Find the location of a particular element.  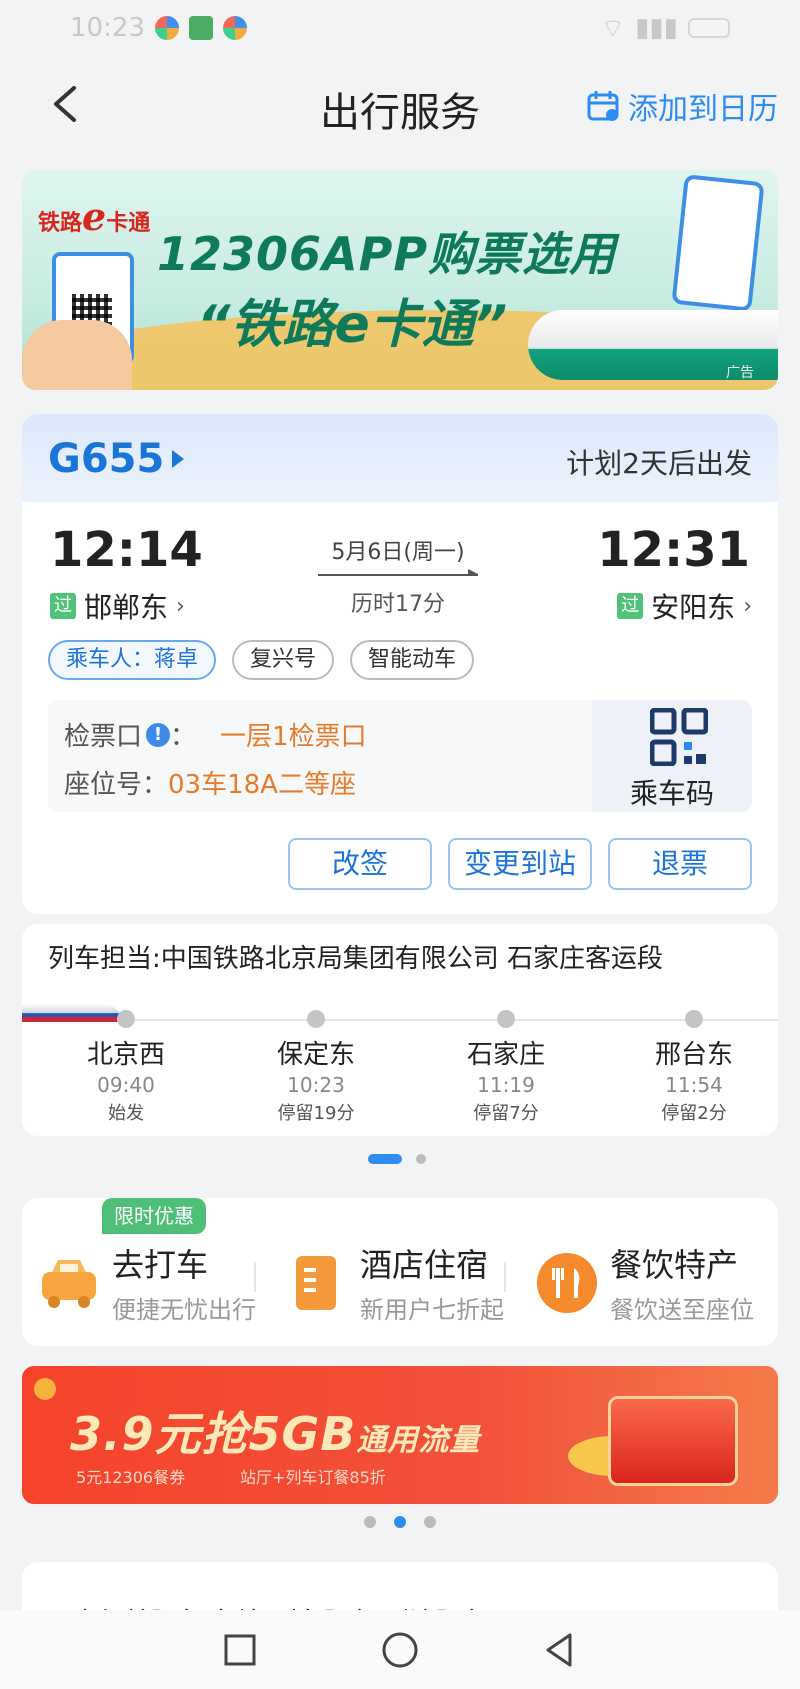

gate-colon: ： is located at coordinates (183, 737).